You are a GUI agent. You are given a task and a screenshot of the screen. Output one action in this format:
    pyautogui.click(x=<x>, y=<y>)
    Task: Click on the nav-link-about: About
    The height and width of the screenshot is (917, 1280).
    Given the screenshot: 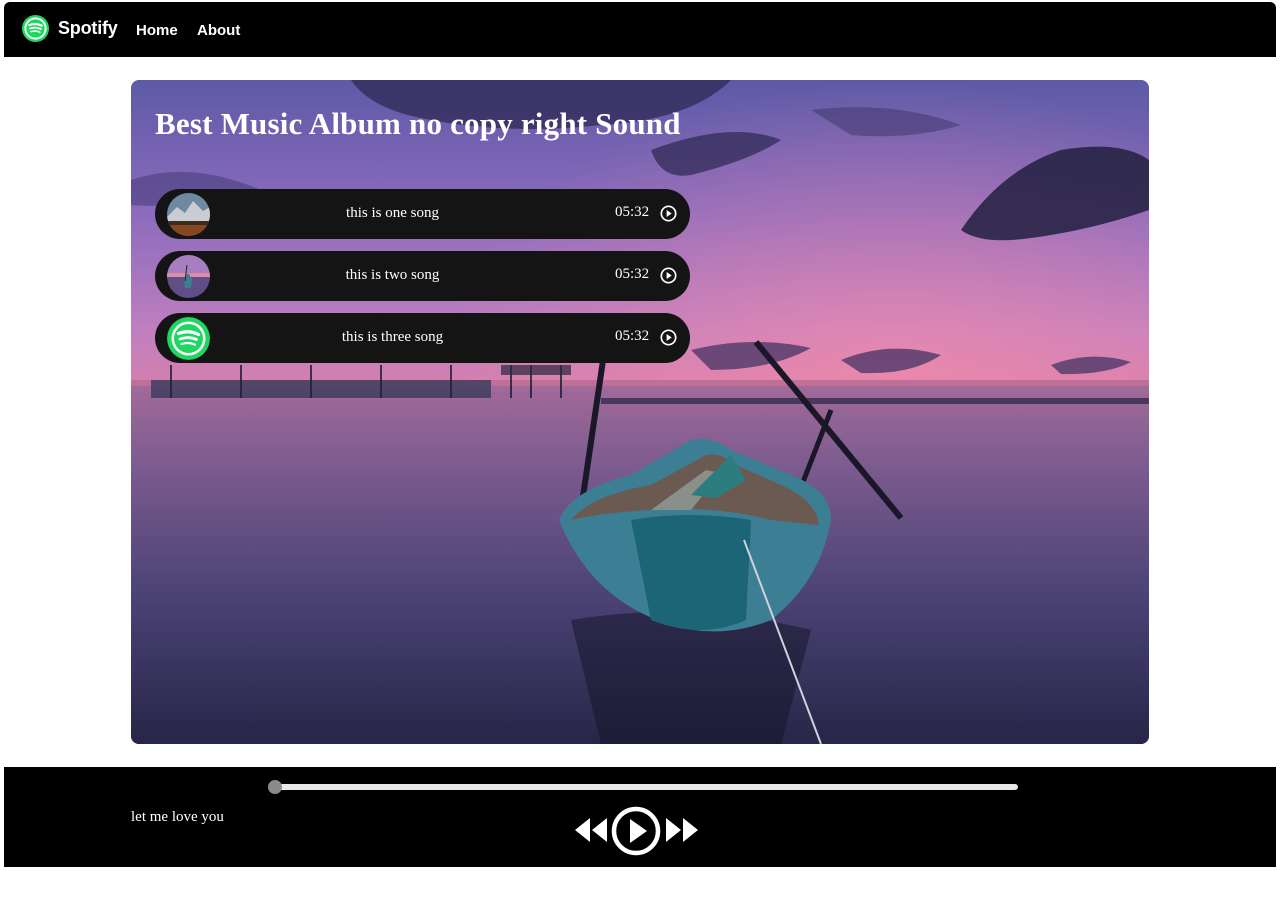 What is the action you would take?
    pyautogui.click(x=218, y=30)
    